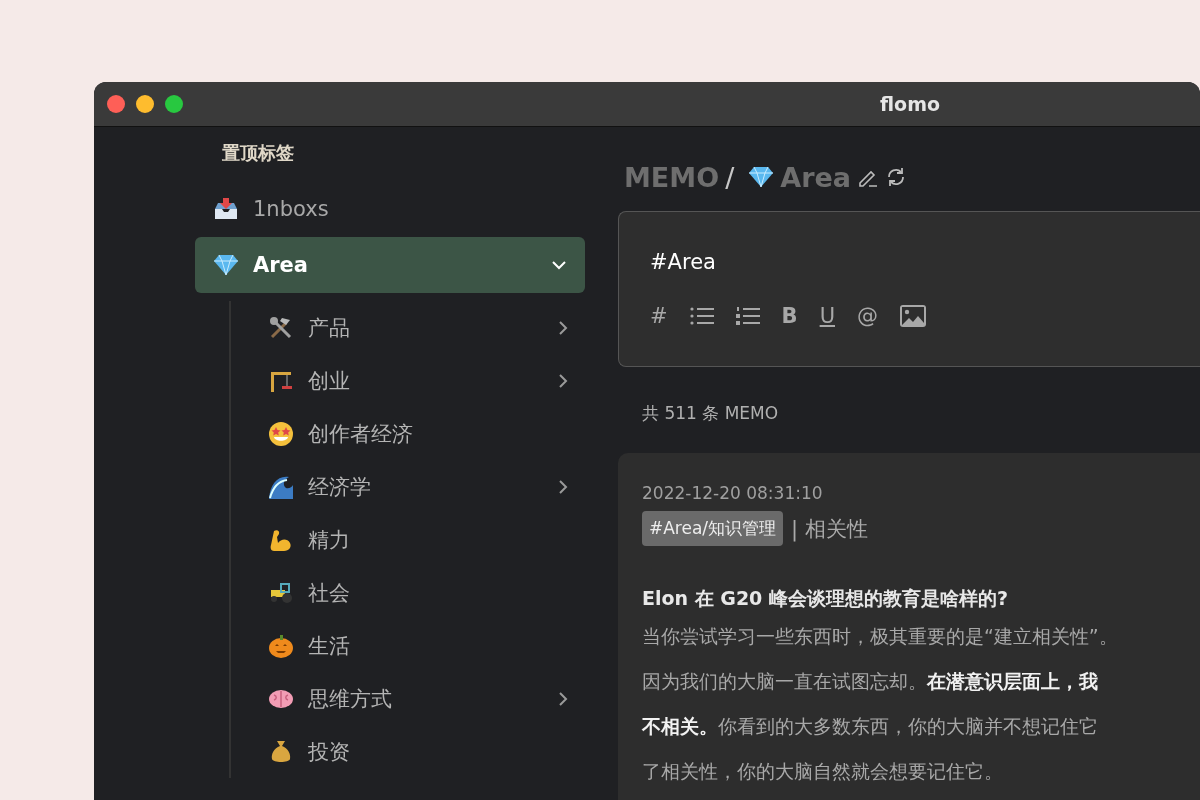 The image size is (1200, 800). What do you see at coordinates (408, 592) in the screenshot?
I see `sidebar-item: 社会` at bounding box center [408, 592].